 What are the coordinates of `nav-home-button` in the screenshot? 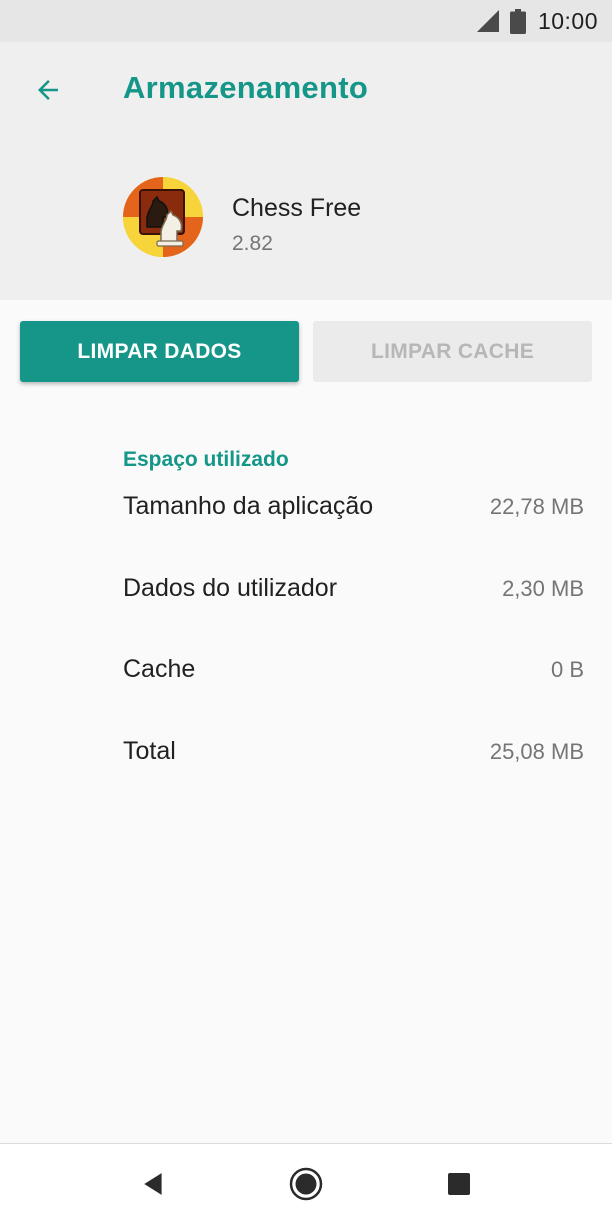 It's located at (306, 1184).